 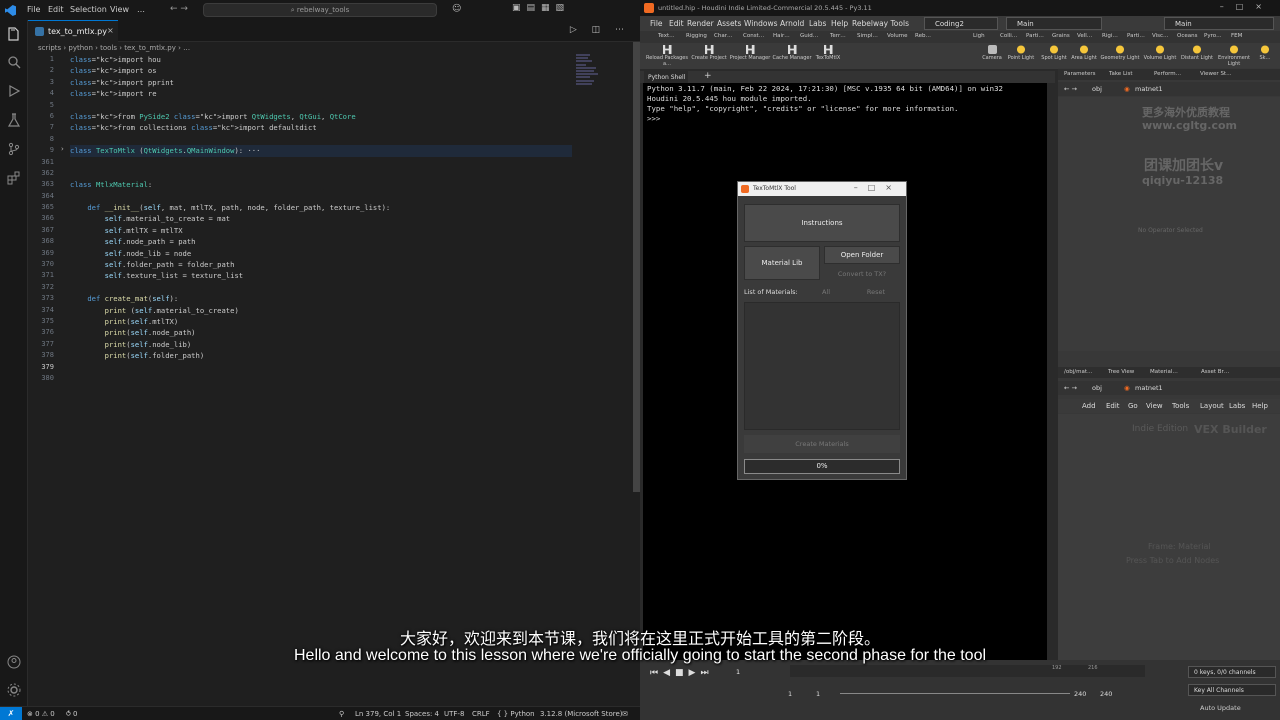 What do you see at coordinates (897, 36) in the screenshot?
I see `shelf-tab: Volume` at bounding box center [897, 36].